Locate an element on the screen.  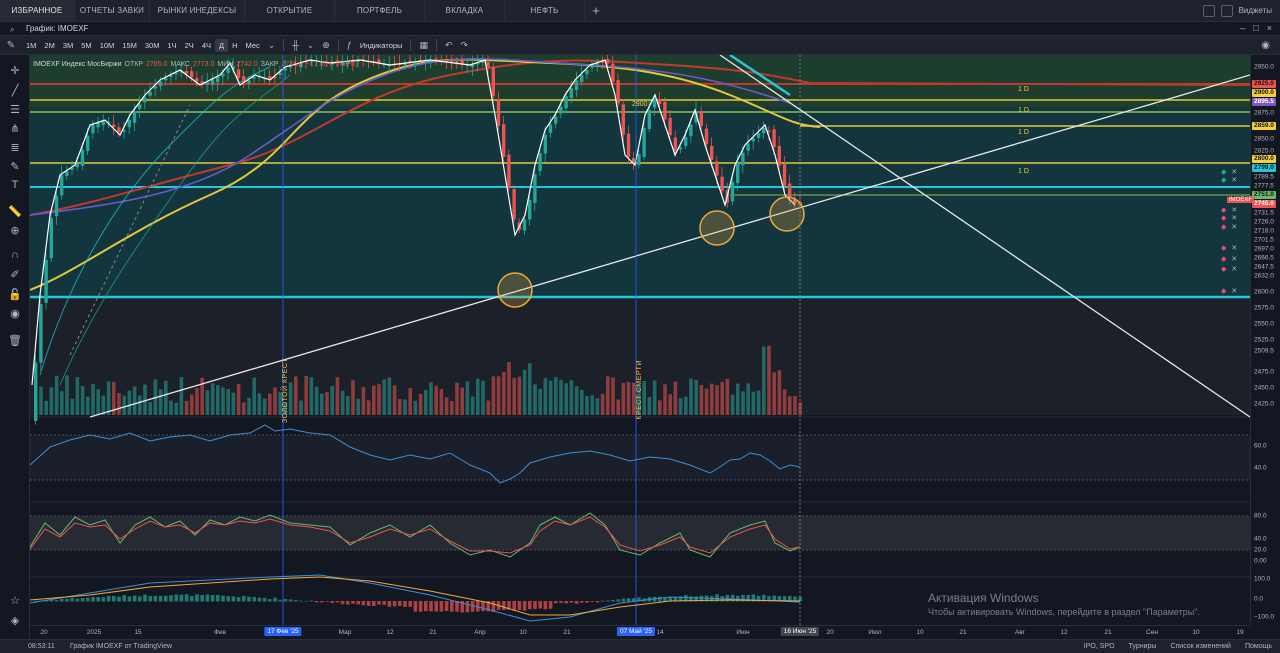
price-label: 2701.5 is located at coordinates (1264, 240).